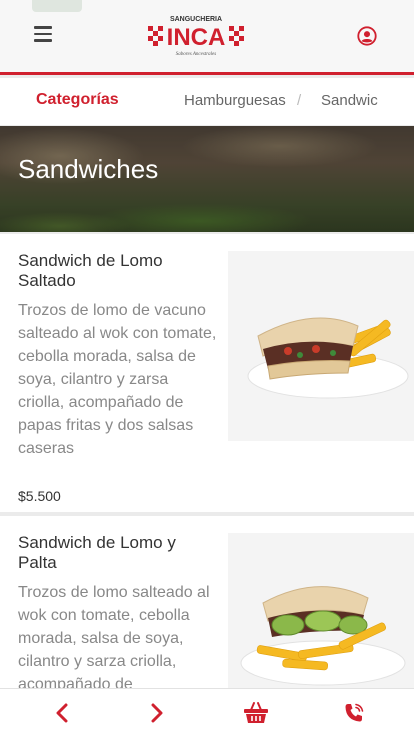 This screenshot has height=736, width=414. I want to click on hamburger-menu-icon, so click(45, 35).